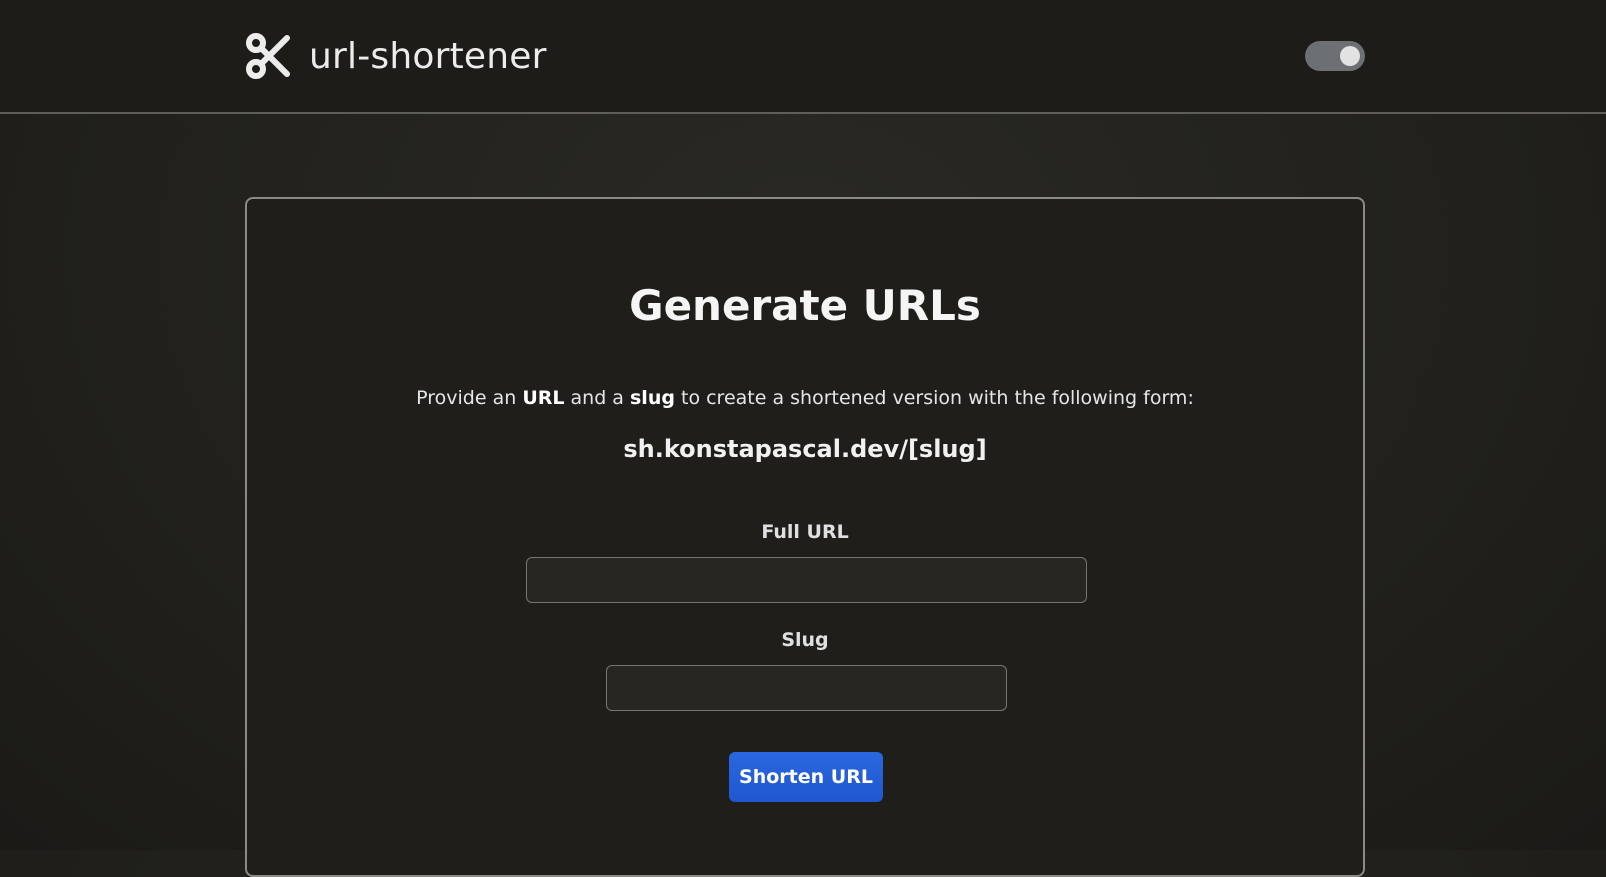 The width and height of the screenshot is (1606, 877). What do you see at coordinates (1350, 56) in the screenshot?
I see `toggle-knob` at bounding box center [1350, 56].